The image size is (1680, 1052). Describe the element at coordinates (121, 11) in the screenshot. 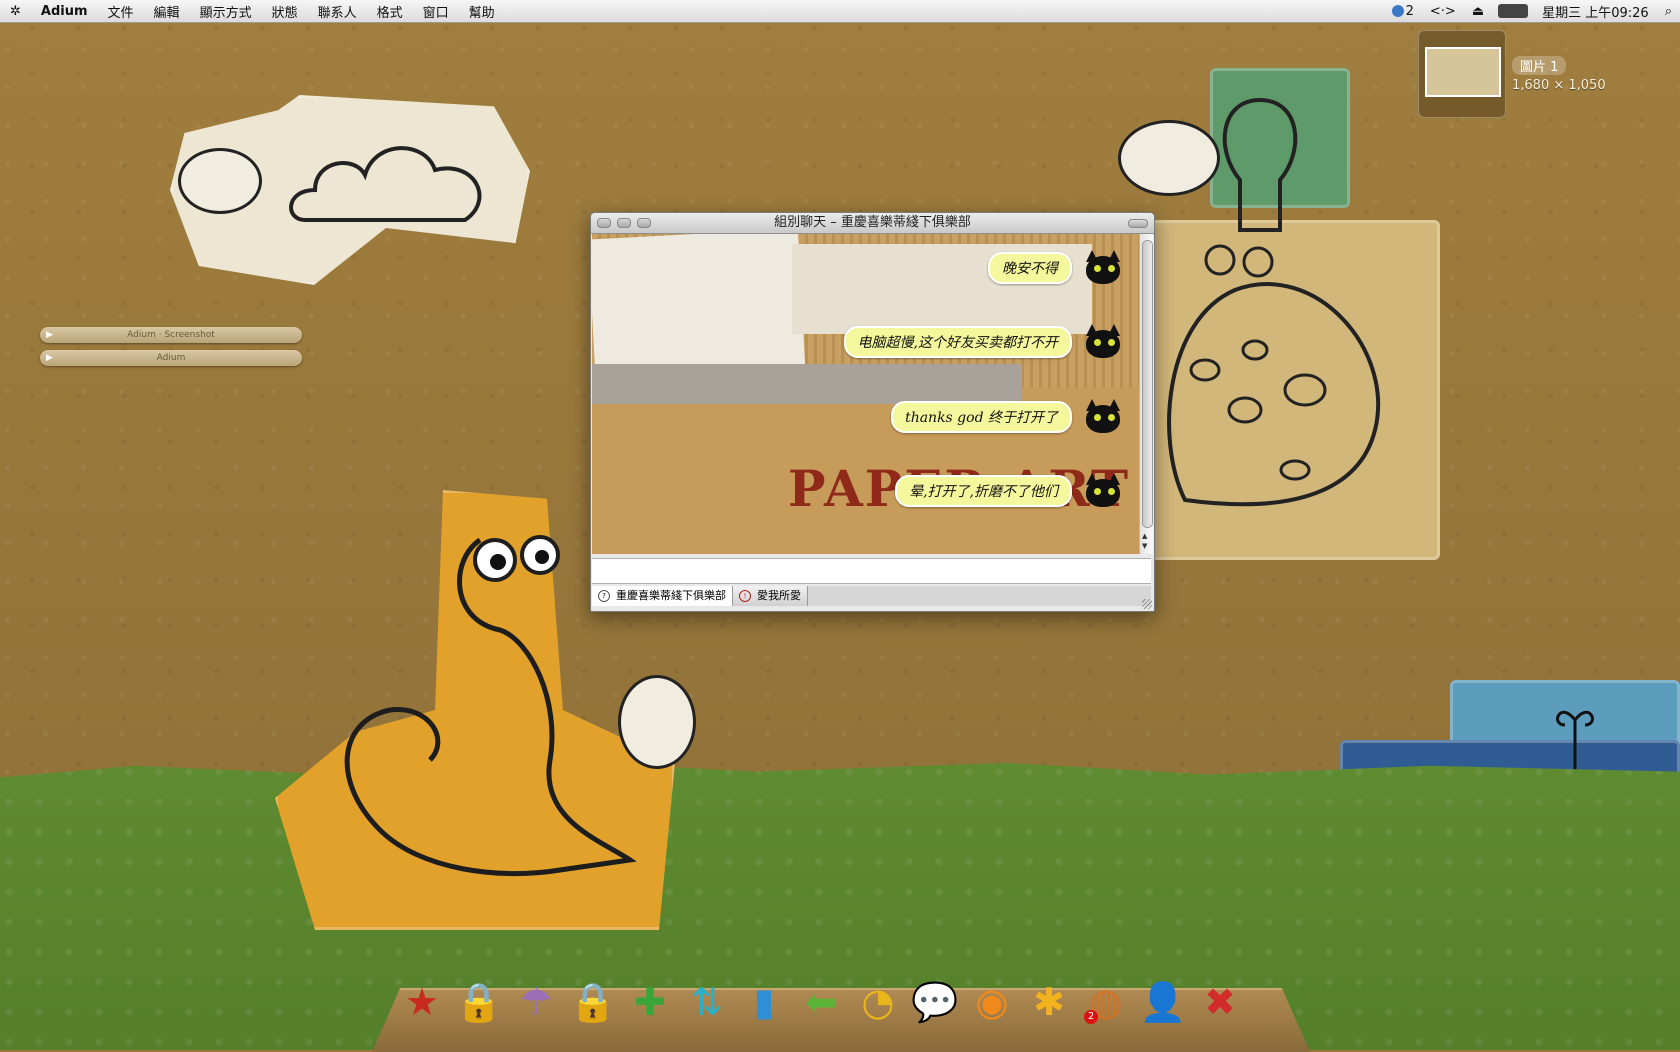

I see `menu-file: 文件` at that location.